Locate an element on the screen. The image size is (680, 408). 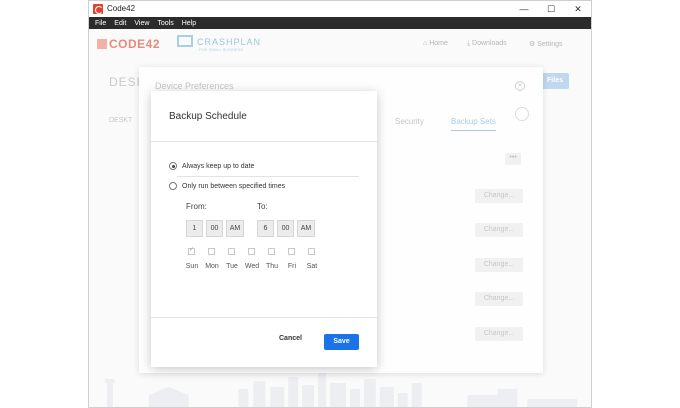
day-label-mon: Mon is located at coordinates (212, 266).